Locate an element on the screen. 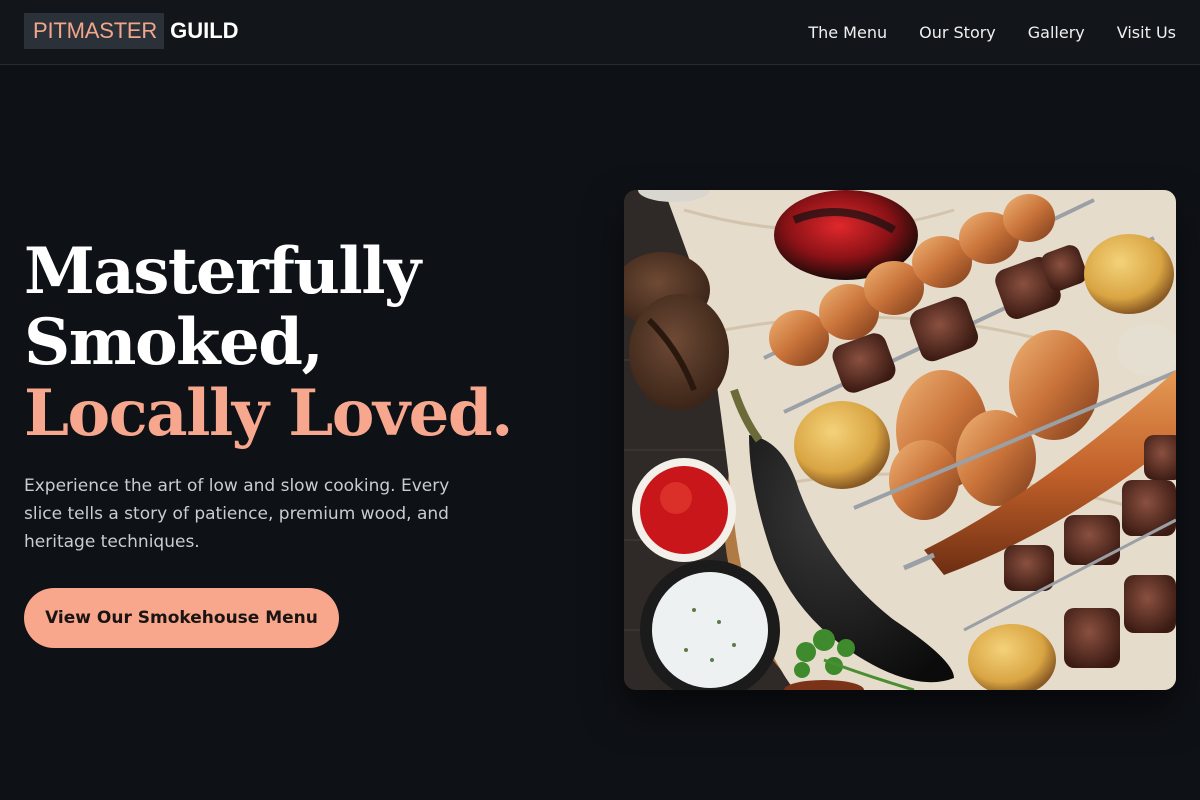 The image size is (1200, 800). nav-link-our-story: Our Story is located at coordinates (957, 32).